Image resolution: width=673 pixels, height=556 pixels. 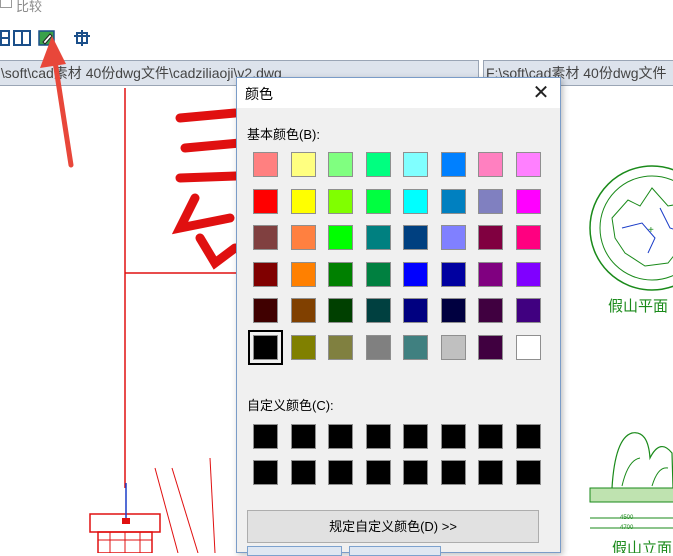 I want to click on dialog-titlebar: 颜色 ✕, so click(x=398, y=93).